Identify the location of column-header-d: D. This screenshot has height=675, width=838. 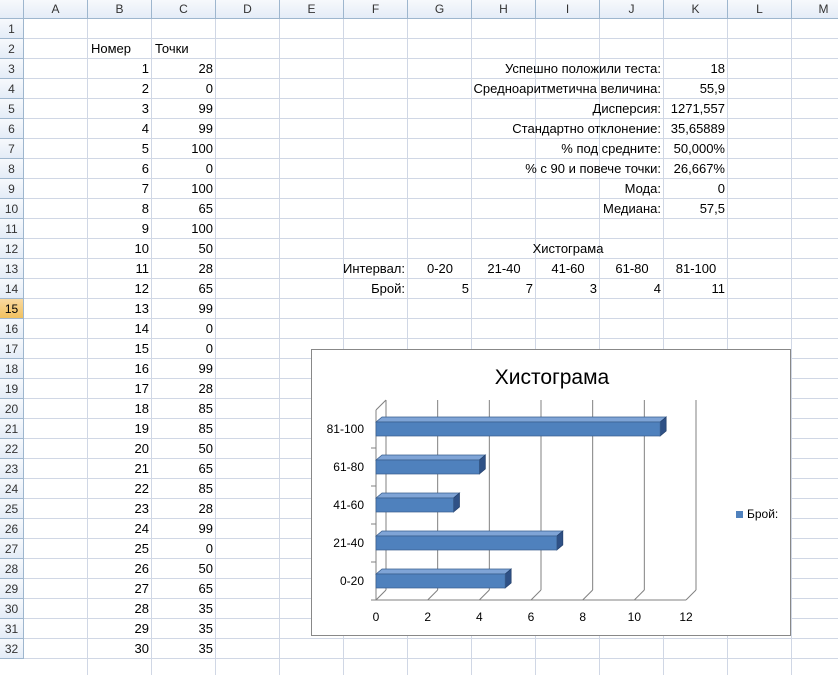
(248, 9).